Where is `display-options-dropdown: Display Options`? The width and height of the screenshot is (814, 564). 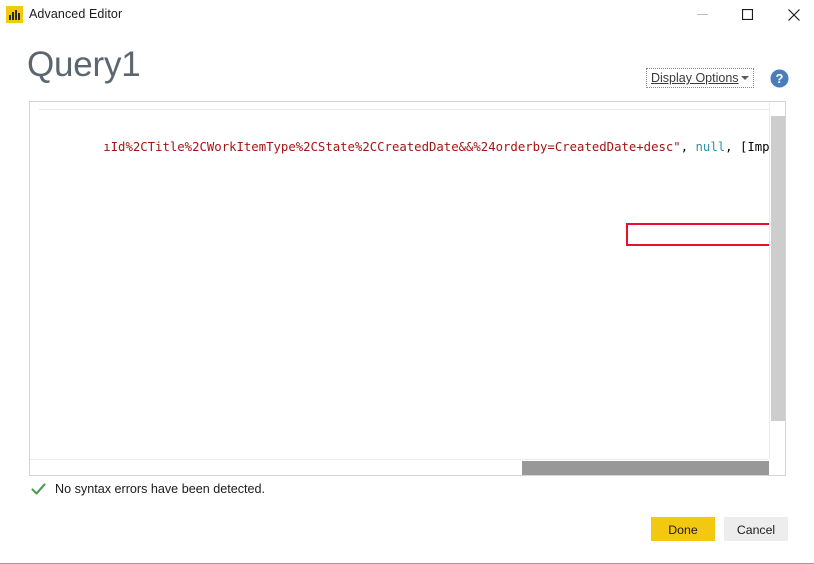 display-options-dropdown: Display Options is located at coordinates (700, 78).